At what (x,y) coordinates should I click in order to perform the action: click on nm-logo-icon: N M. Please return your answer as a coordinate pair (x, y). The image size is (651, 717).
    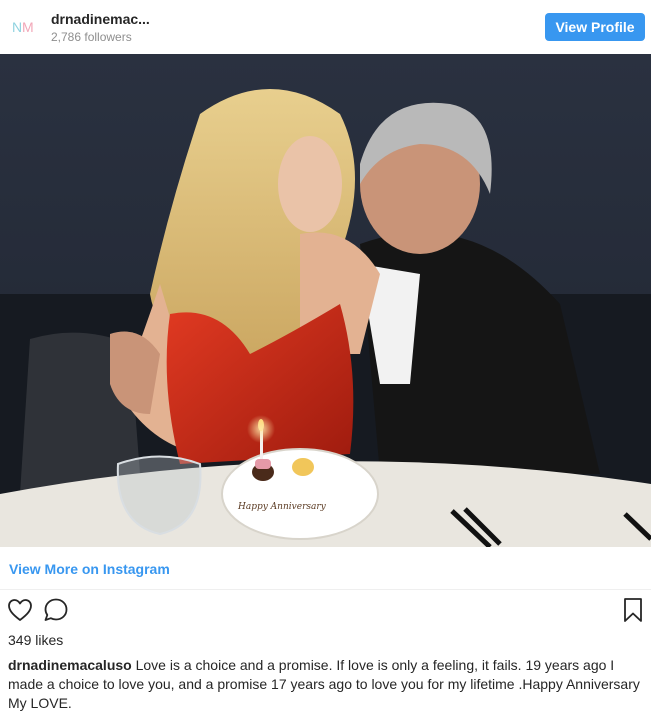
    Looking at the image, I should click on (23, 27).